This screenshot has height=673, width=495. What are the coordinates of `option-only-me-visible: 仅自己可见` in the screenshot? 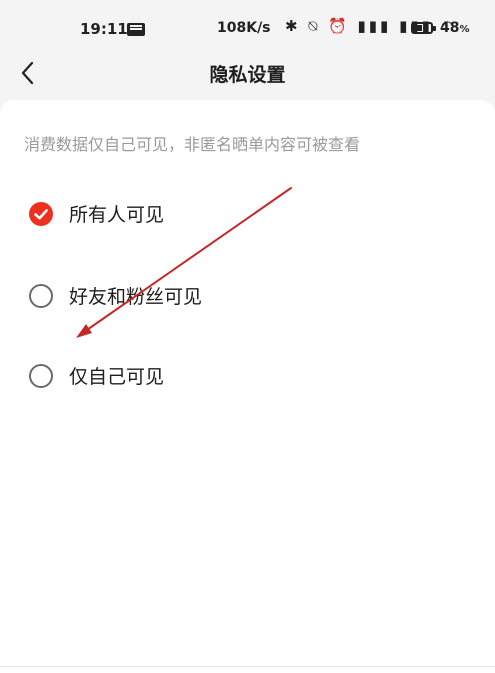 It's located at (247, 376).